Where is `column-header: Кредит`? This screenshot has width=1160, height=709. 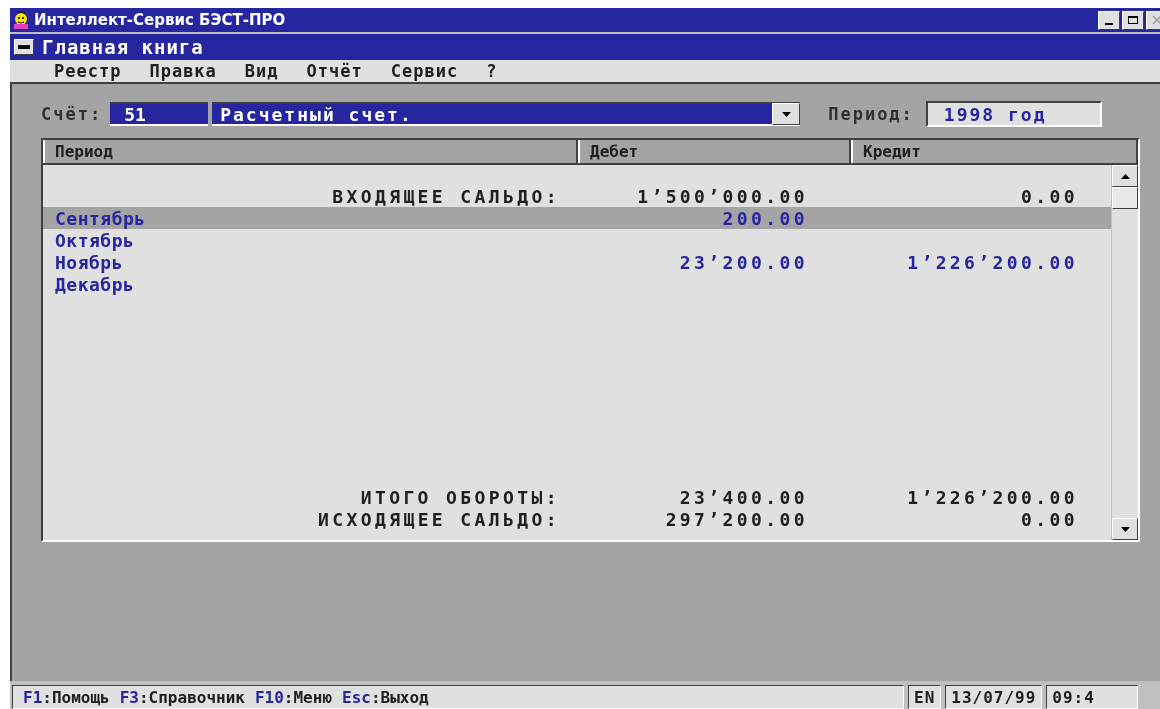 column-header: Кредит is located at coordinates (994, 151).